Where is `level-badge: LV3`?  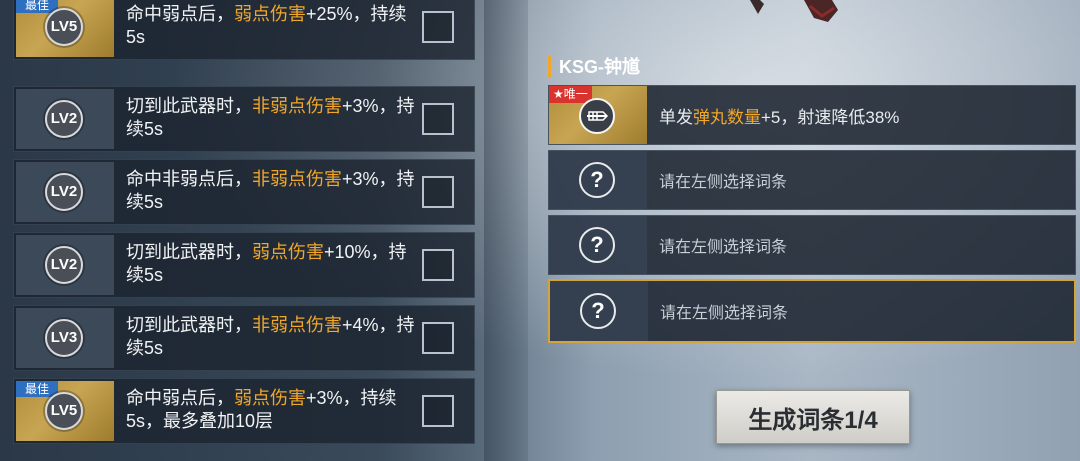 level-badge: LV3 is located at coordinates (64, 338).